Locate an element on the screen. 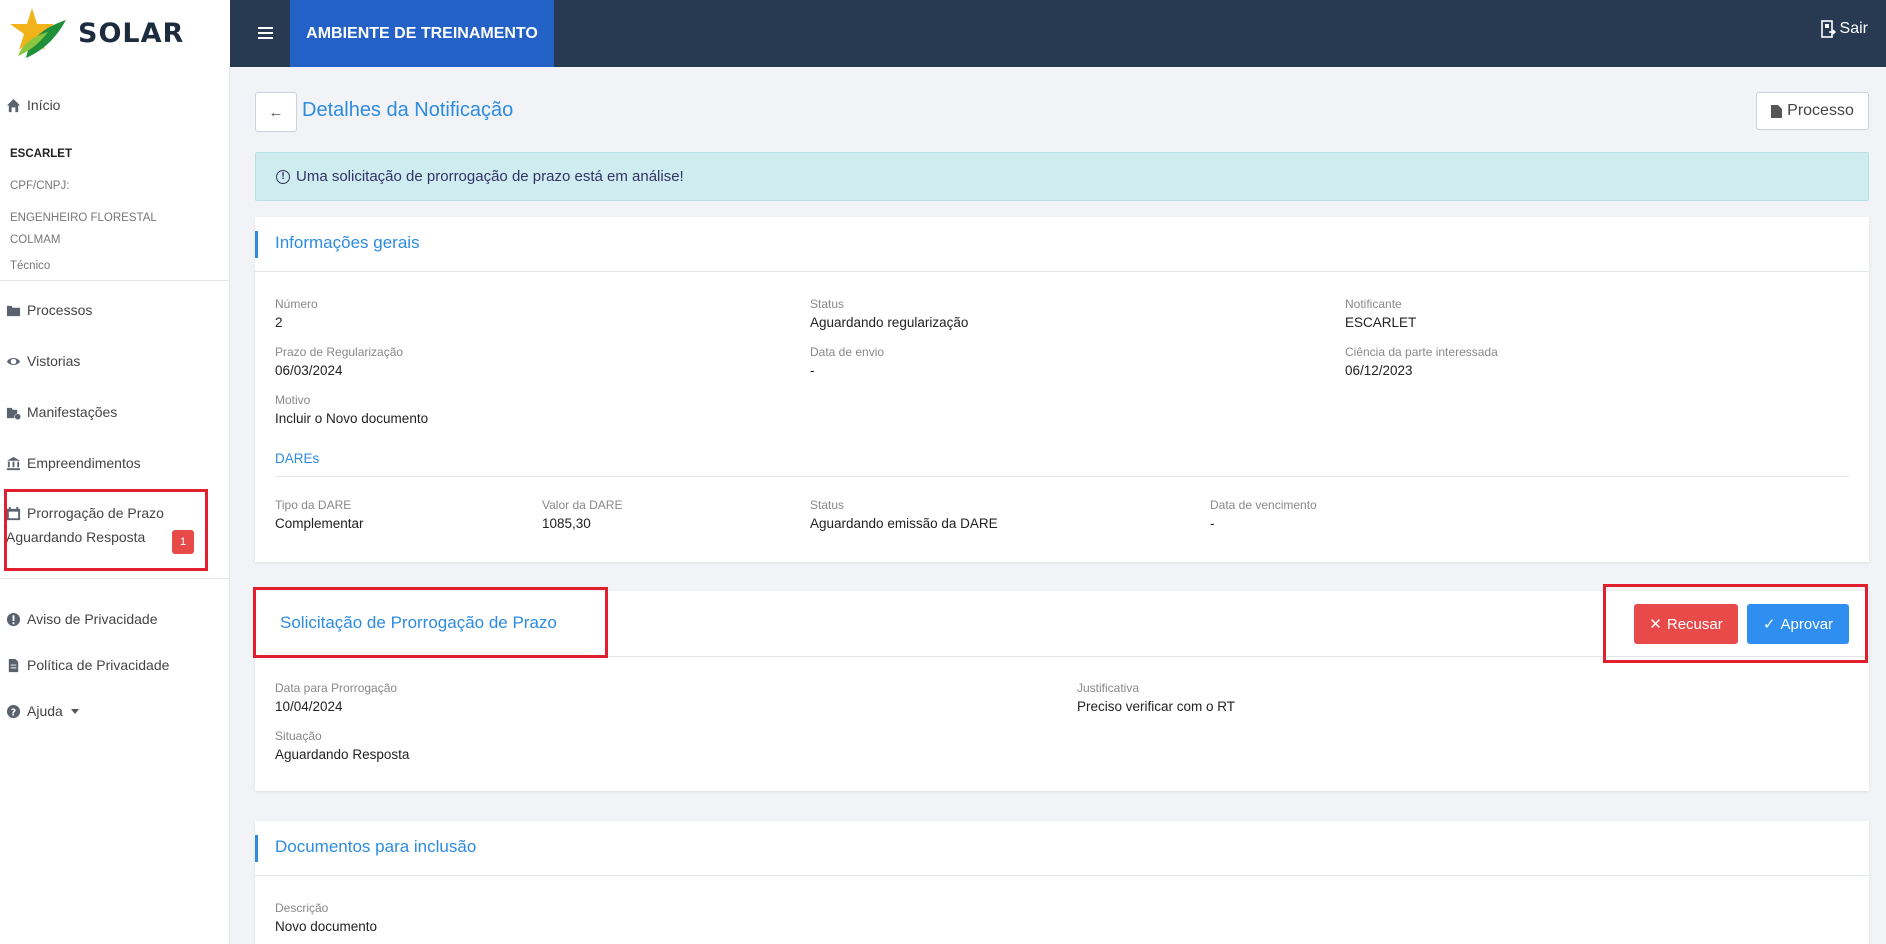 The image size is (1886, 944). divider is located at coordinates (1062, 476).